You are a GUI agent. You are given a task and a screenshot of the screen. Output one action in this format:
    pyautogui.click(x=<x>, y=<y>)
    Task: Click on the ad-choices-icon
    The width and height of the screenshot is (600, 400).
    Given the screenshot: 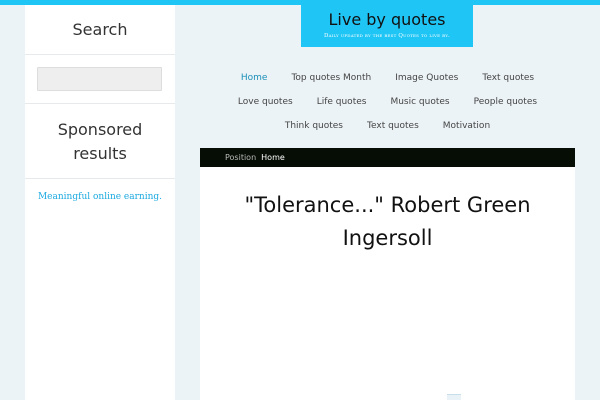 What is the action you would take?
    pyautogui.click(x=454, y=397)
    